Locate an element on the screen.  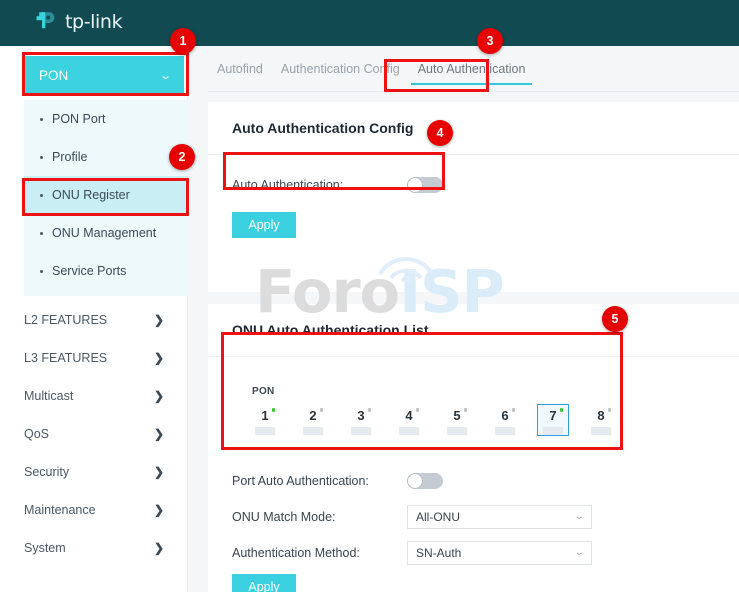
sidebar-item-pon-port: PON Port is located at coordinates (106, 119).